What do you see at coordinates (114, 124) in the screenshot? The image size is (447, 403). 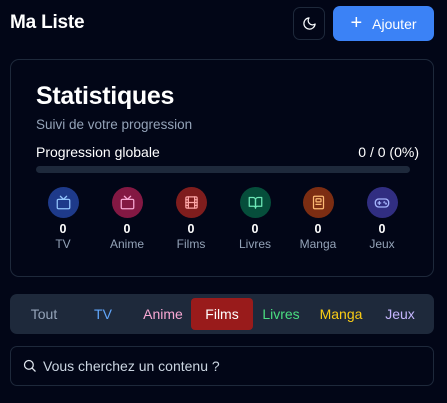 I see `stats-subtitle: Suivi de votre progression` at bounding box center [114, 124].